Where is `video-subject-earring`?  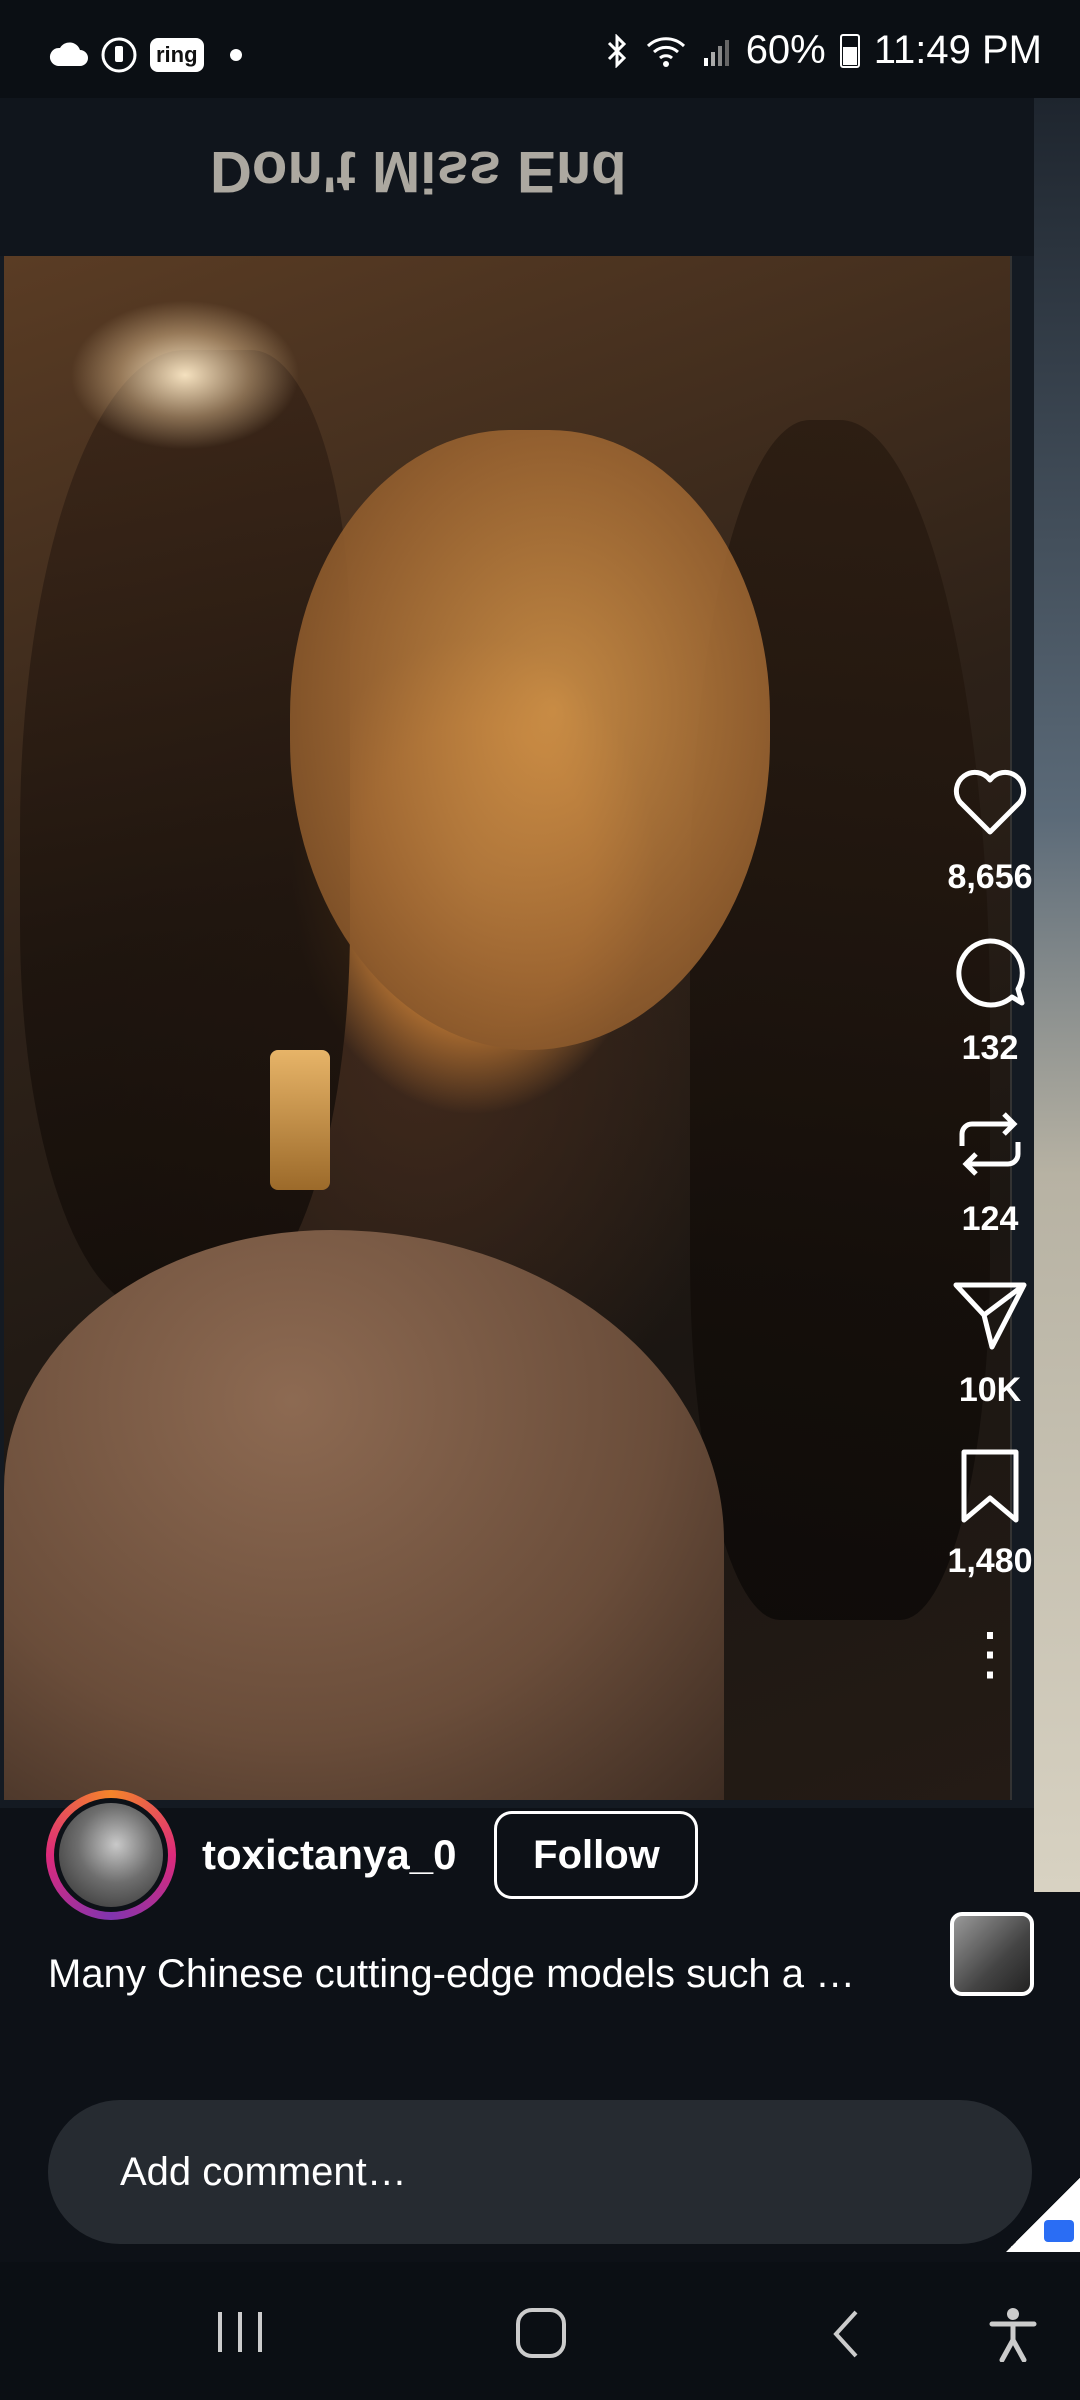 video-subject-earring is located at coordinates (300, 1120).